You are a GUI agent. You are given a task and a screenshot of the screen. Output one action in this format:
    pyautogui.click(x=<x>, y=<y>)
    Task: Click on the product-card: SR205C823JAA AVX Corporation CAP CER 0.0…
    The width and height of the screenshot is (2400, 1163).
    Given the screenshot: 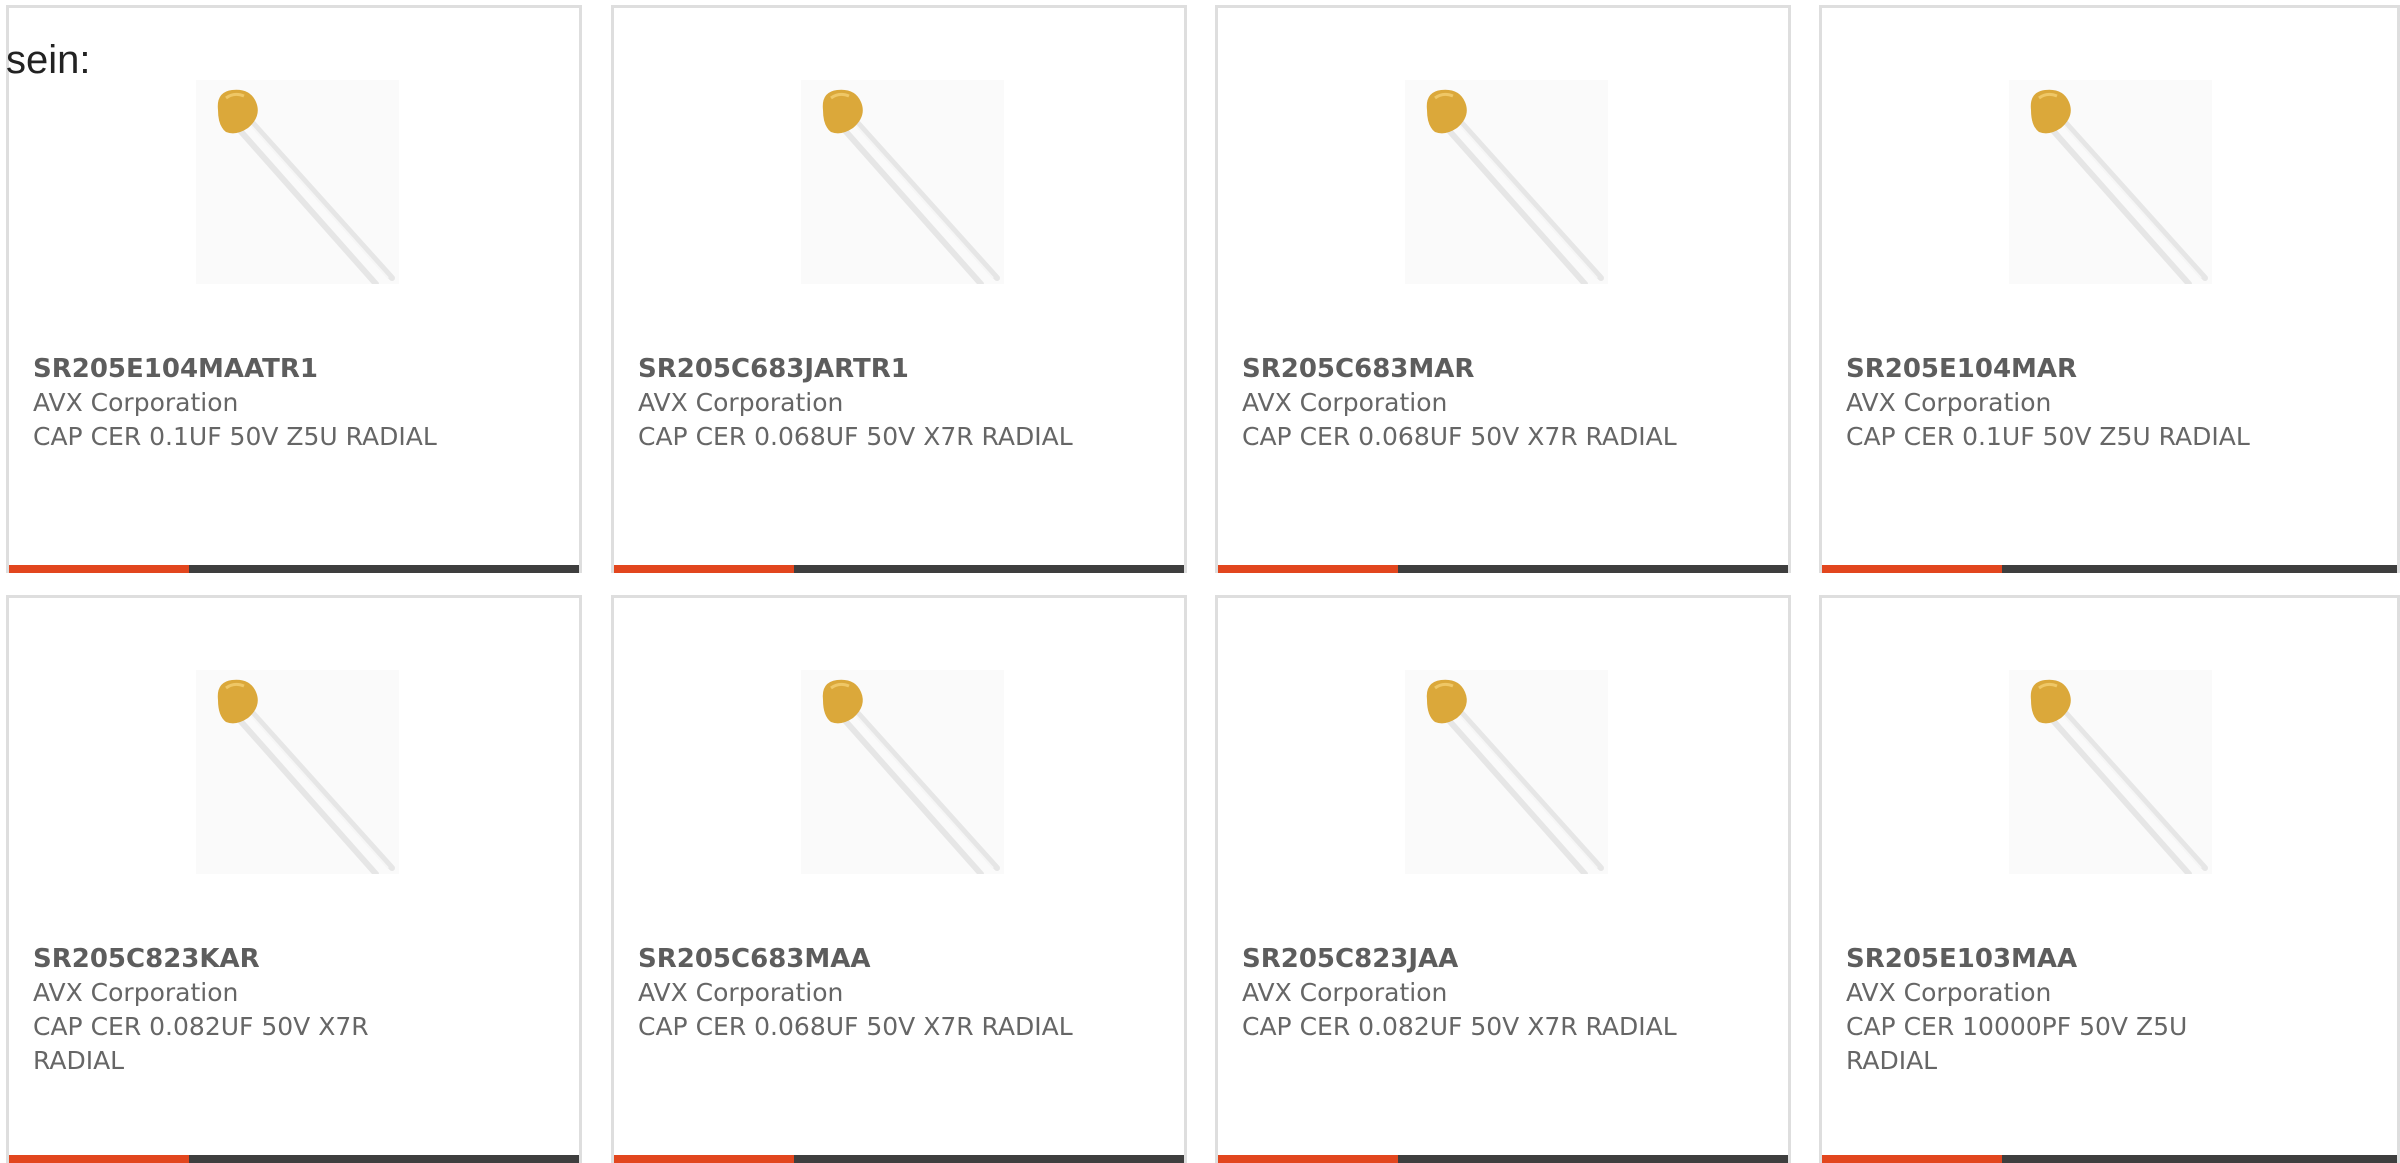 What is the action you would take?
    pyautogui.click(x=1503, y=879)
    